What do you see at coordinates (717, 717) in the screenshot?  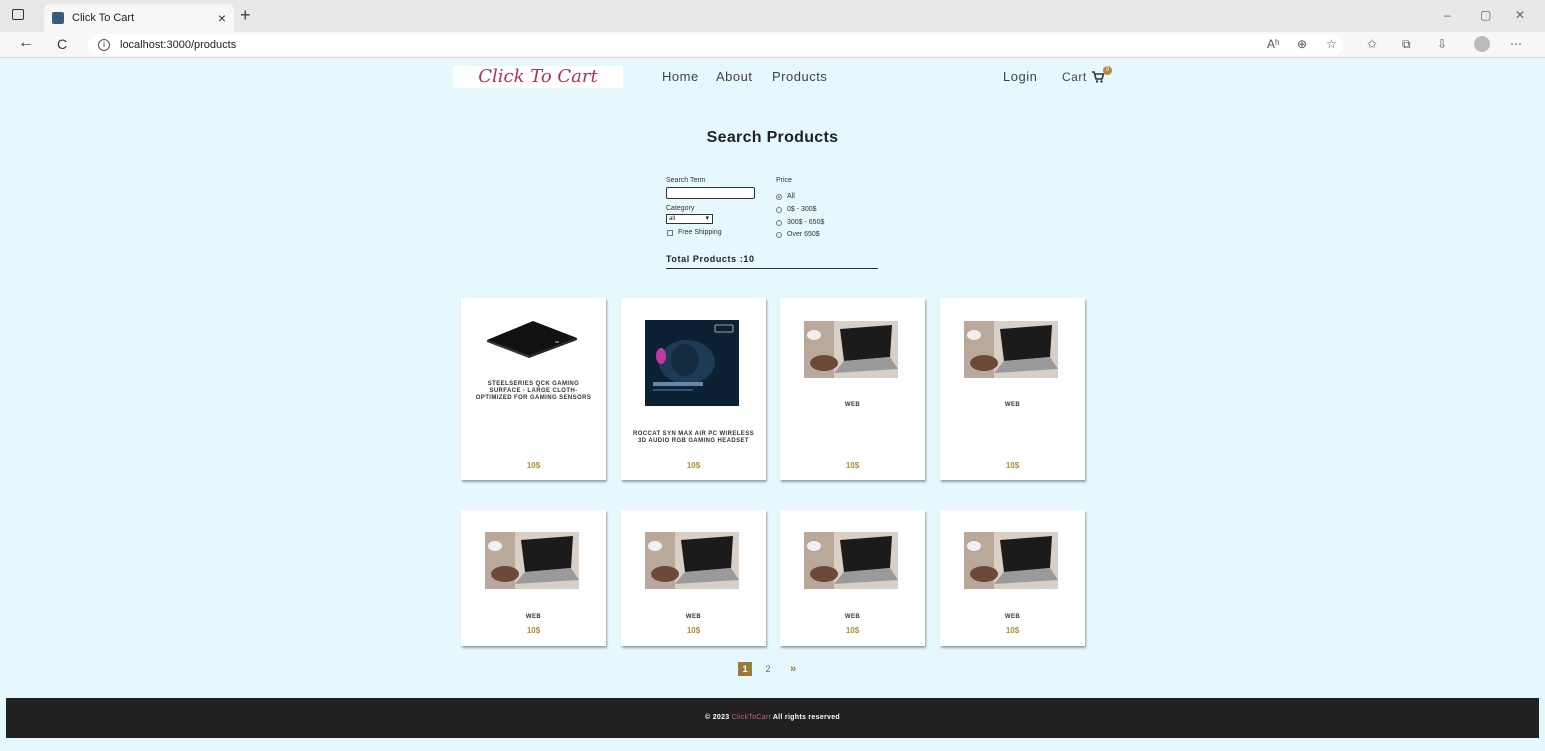 I see `footer-copyright: © 2023` at bounding box center [717, 717].